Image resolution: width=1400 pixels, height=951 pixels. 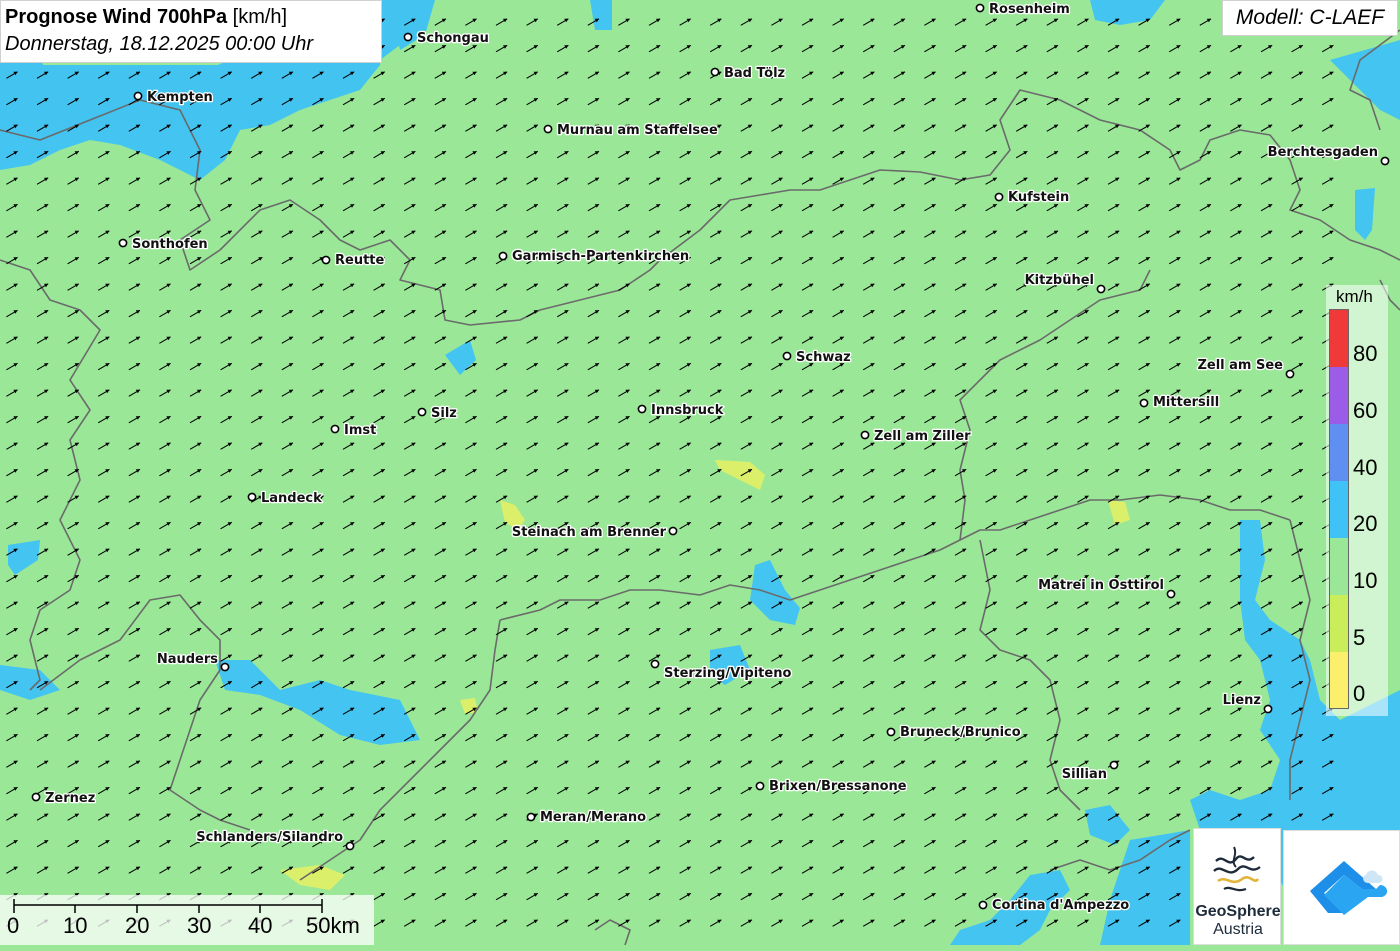 I want to click on city-label: Bruneck/Brunico, so click(x=960, y=732).